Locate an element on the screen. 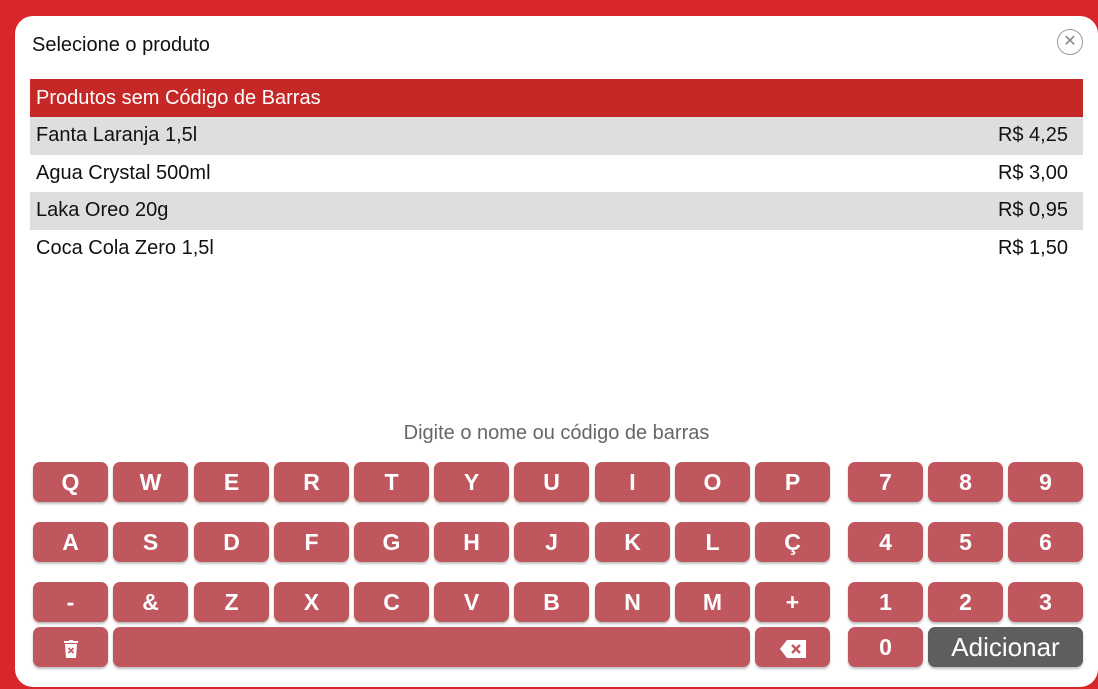  key-f: F is located at coordinates (311, 542).